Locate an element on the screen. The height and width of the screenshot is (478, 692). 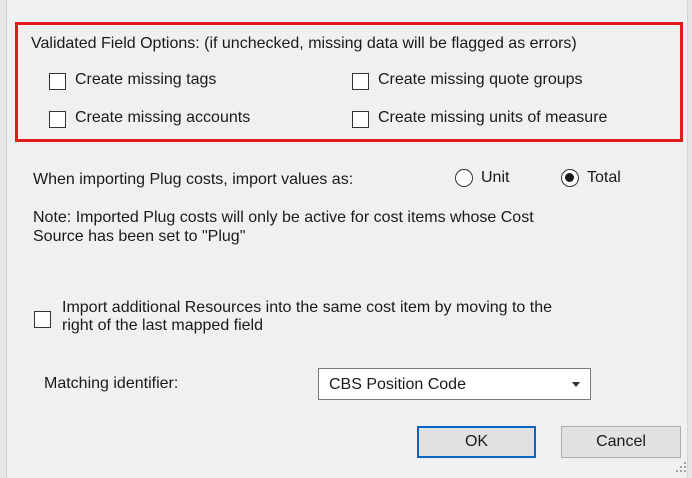
window-left-edge is located at coordinates (3, 239).